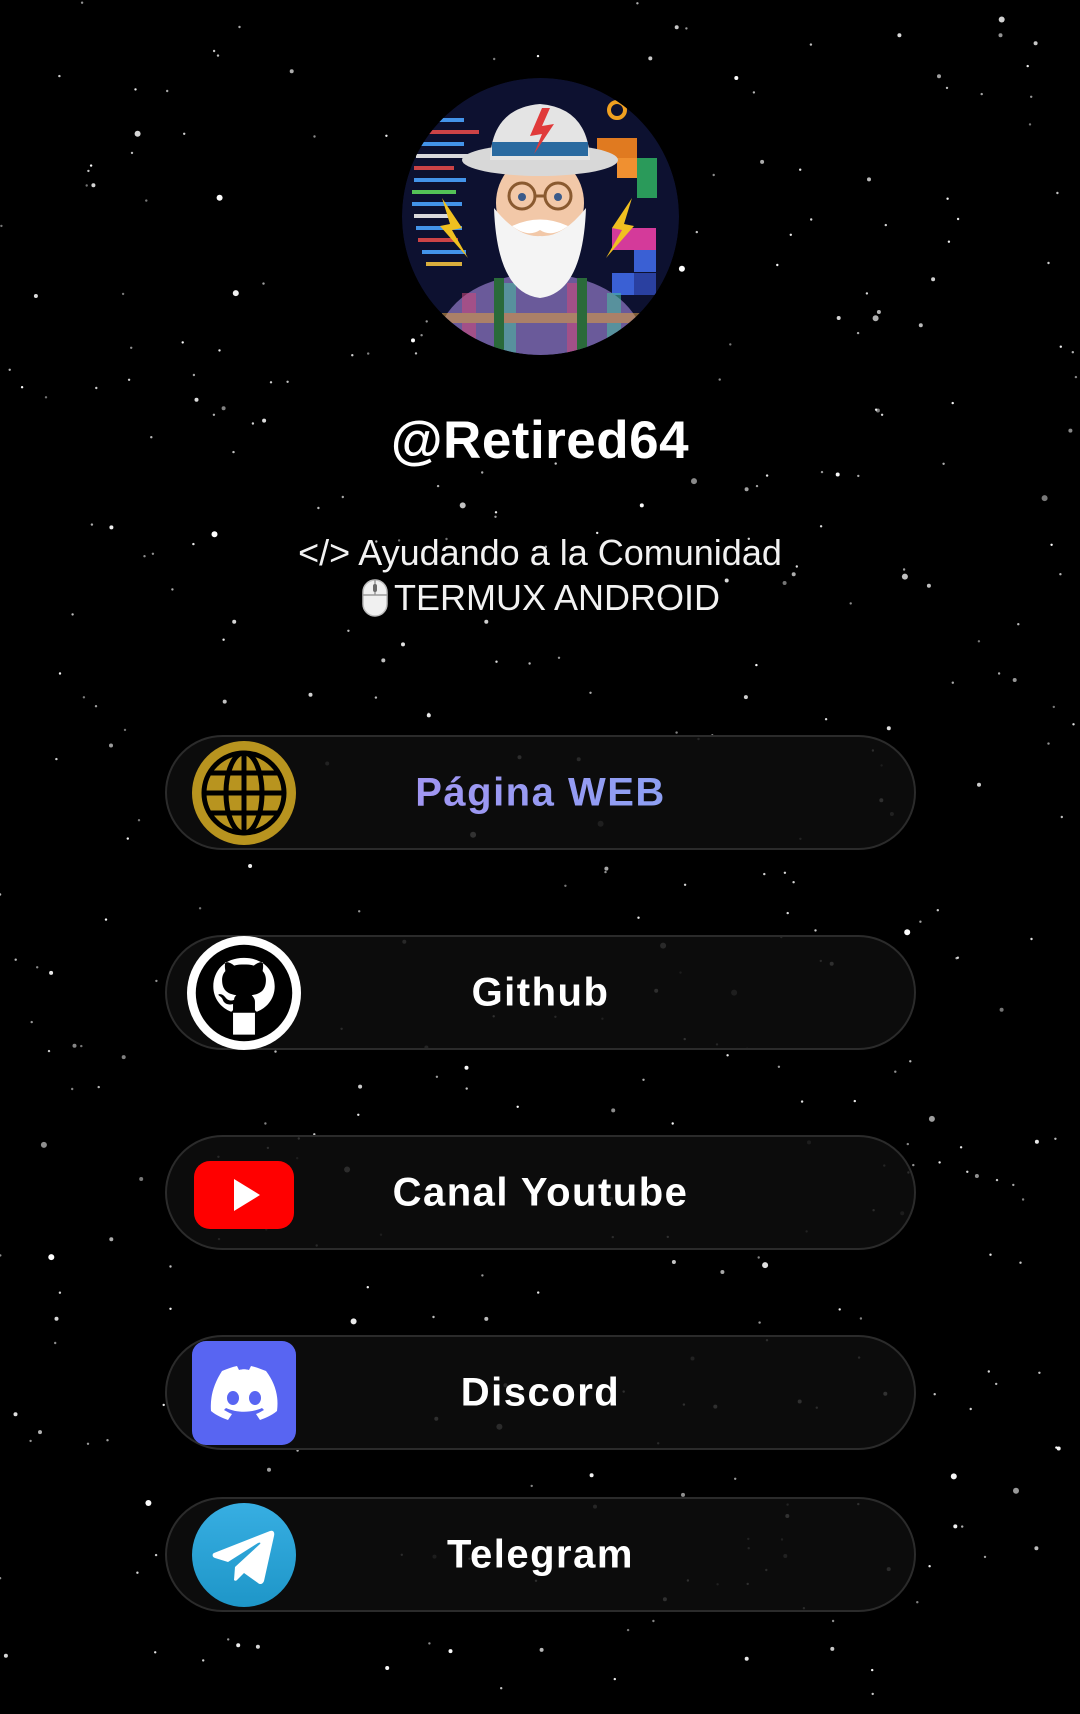  What do you see at coordinates (540, 992) in the screenshot?
I see `link-github-button: Github` at bounding box center [540, 992].